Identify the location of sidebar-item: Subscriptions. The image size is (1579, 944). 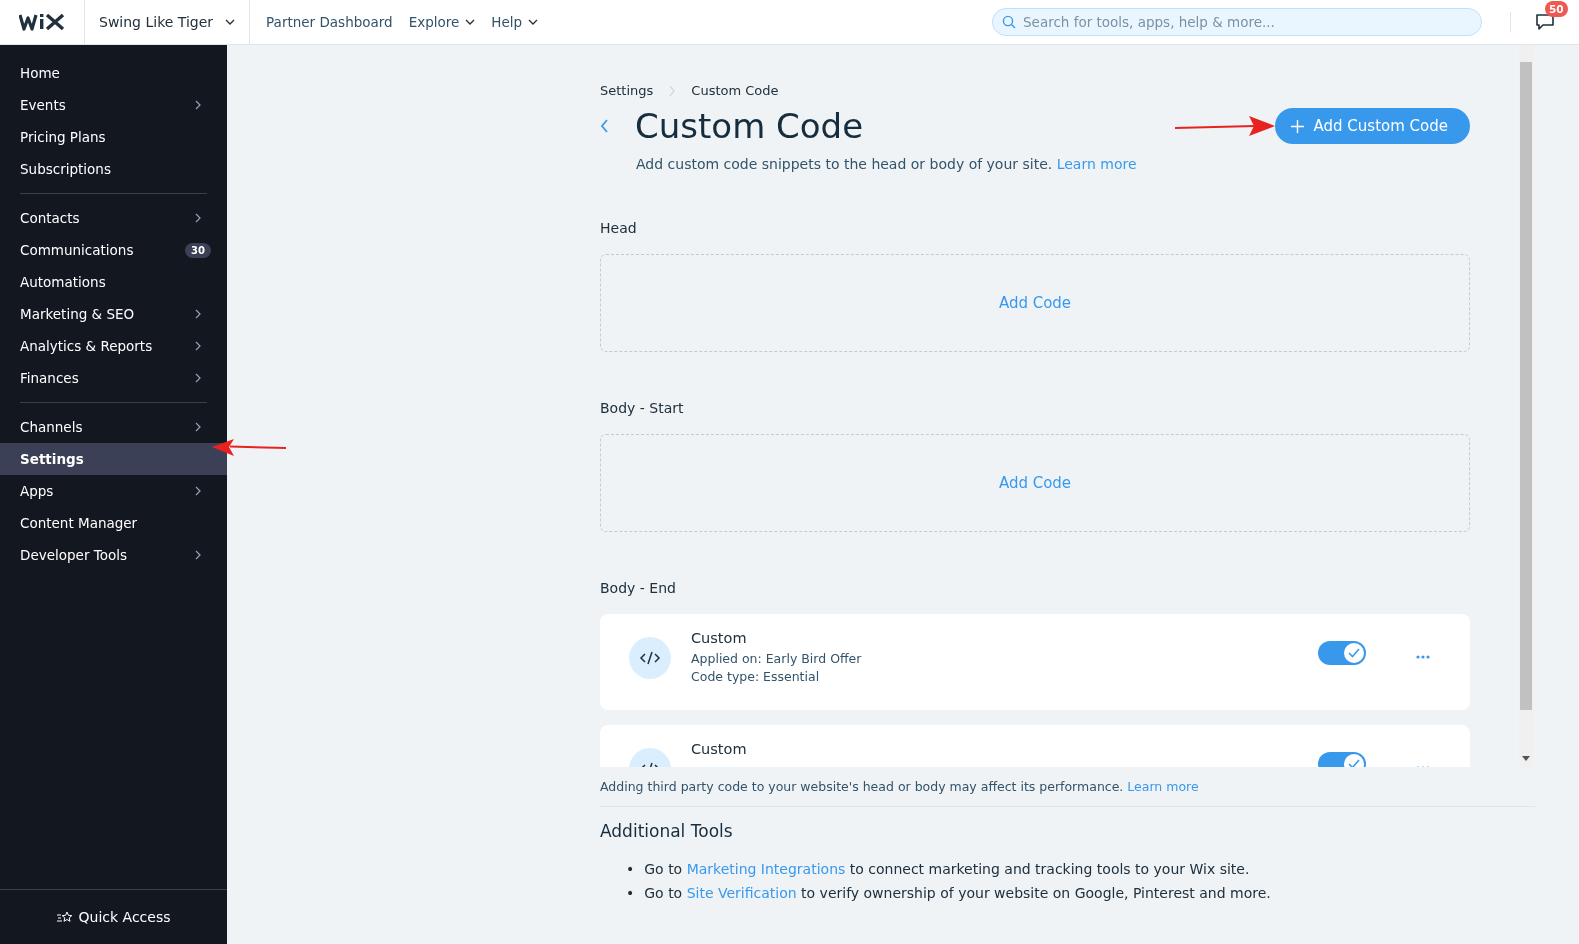
(113, 169).